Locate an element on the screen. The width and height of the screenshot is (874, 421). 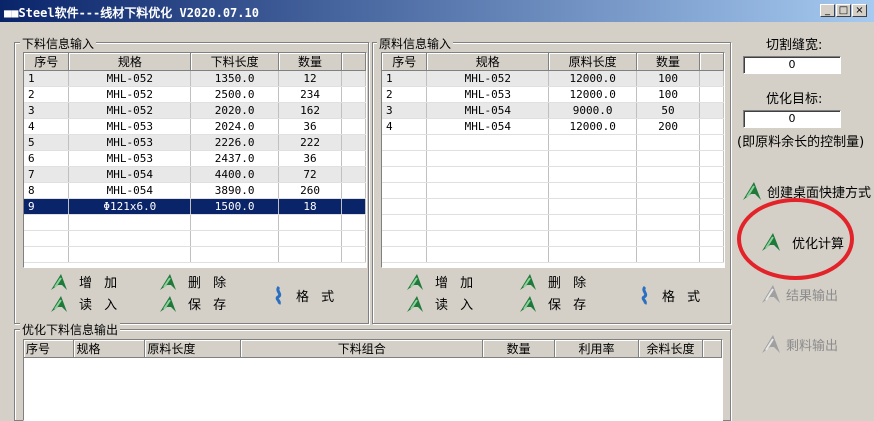
table-row: 3 MHL-054 9000.0 50 is located at coordinates (553, 110).